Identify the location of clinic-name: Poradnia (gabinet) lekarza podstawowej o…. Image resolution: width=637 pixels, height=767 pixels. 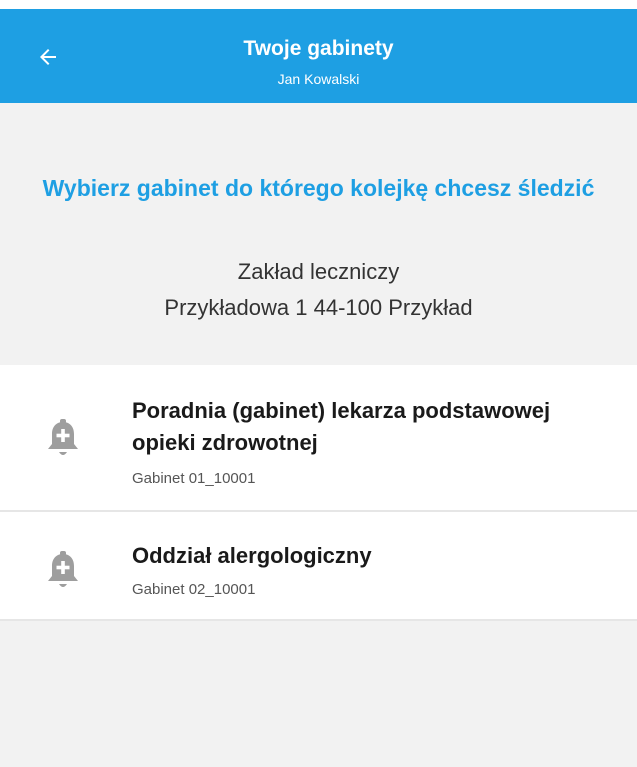
(341, 426).